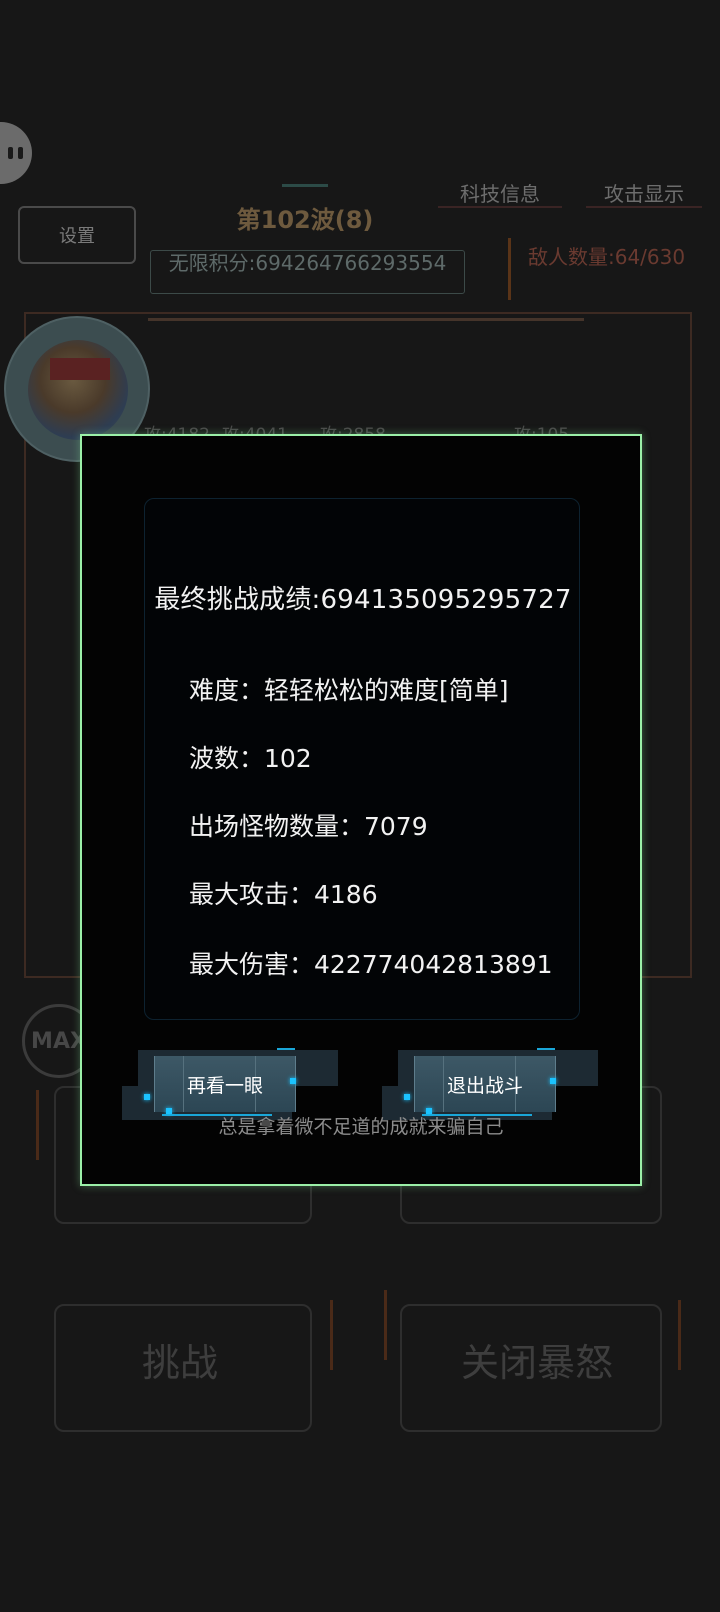 The height and width of the screenshot is (1612, 720). Describe the element at coordinates (361, 1127) in the screenshot. I see `taunt-message: 总是拿着微不足道的成就来骗自己` at that location.